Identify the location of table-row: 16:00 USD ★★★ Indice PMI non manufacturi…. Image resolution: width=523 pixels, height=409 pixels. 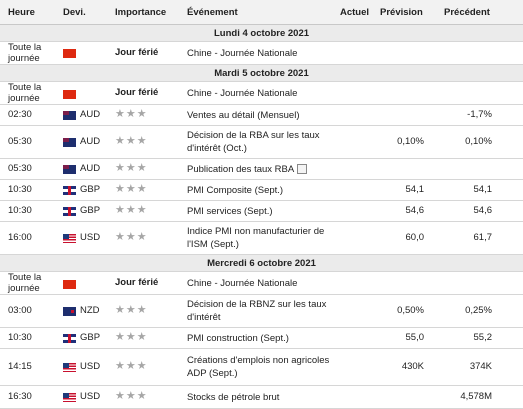
(261, 238).